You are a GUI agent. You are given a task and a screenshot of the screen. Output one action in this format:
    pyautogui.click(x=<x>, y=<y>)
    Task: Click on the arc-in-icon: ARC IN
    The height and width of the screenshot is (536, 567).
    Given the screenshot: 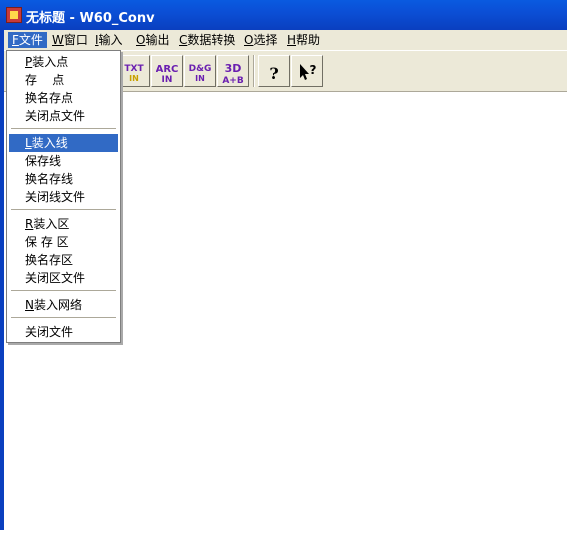 What is the action you would take?
    pyautogui.click(x=167, y=74)
    